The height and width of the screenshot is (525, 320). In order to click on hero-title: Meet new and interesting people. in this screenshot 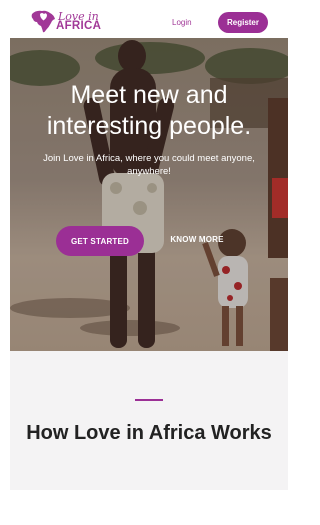, I will do `click(149, 110)`.